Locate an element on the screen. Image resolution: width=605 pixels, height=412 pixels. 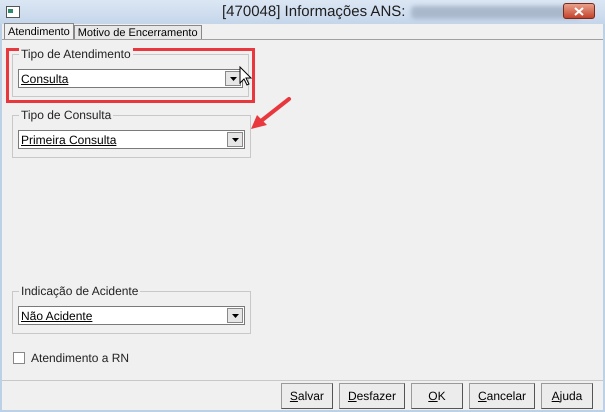
close-button is located at coordinates (579, 11).